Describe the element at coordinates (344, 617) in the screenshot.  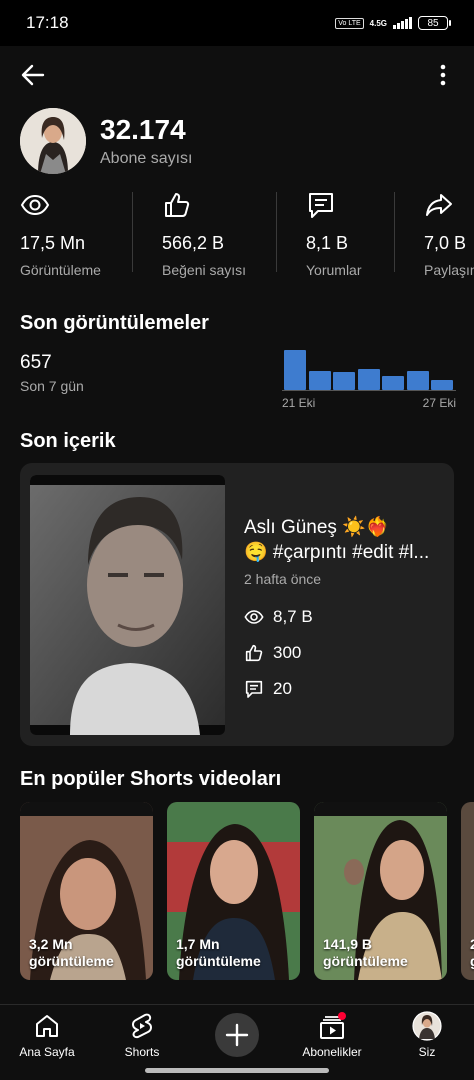
I see `video-views: 8,7 B` at that location.